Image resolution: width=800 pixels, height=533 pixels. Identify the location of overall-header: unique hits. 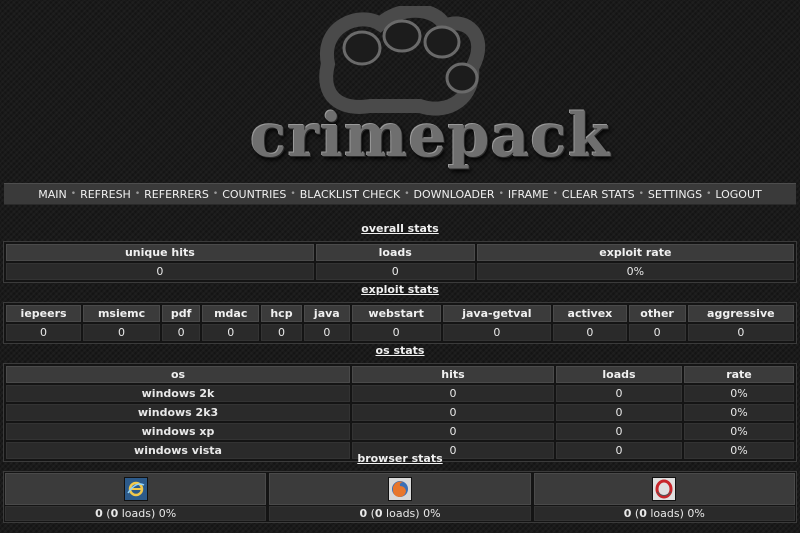
(160, 252).